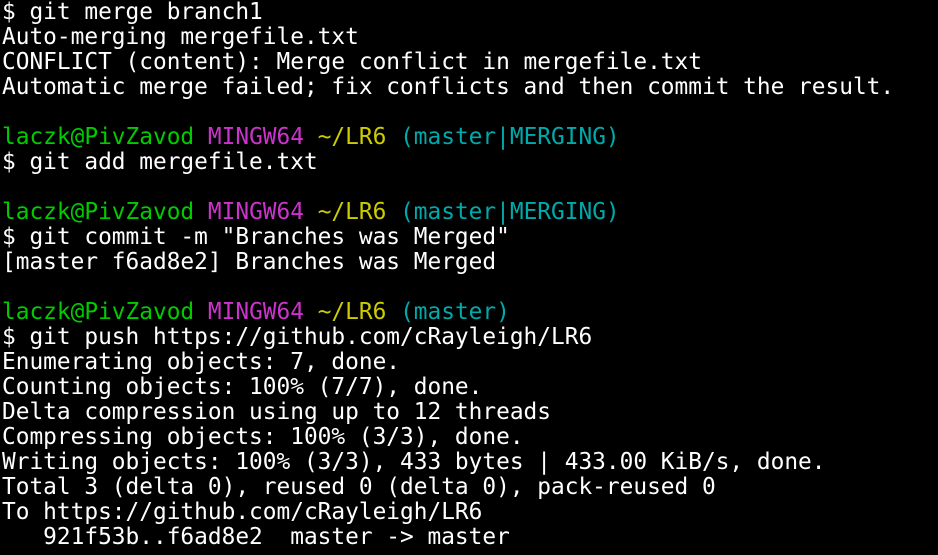  Describe the element at coordinates (242, 387) in the screenshot. I see `terminal-text: Counting objects: 100% (7/7), done.` at that location.